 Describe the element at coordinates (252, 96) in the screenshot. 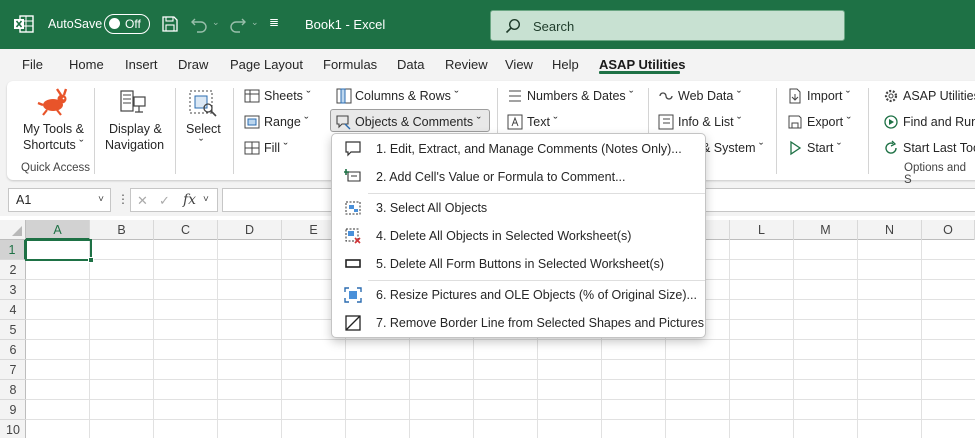

I see `sheets-icon` at that location.